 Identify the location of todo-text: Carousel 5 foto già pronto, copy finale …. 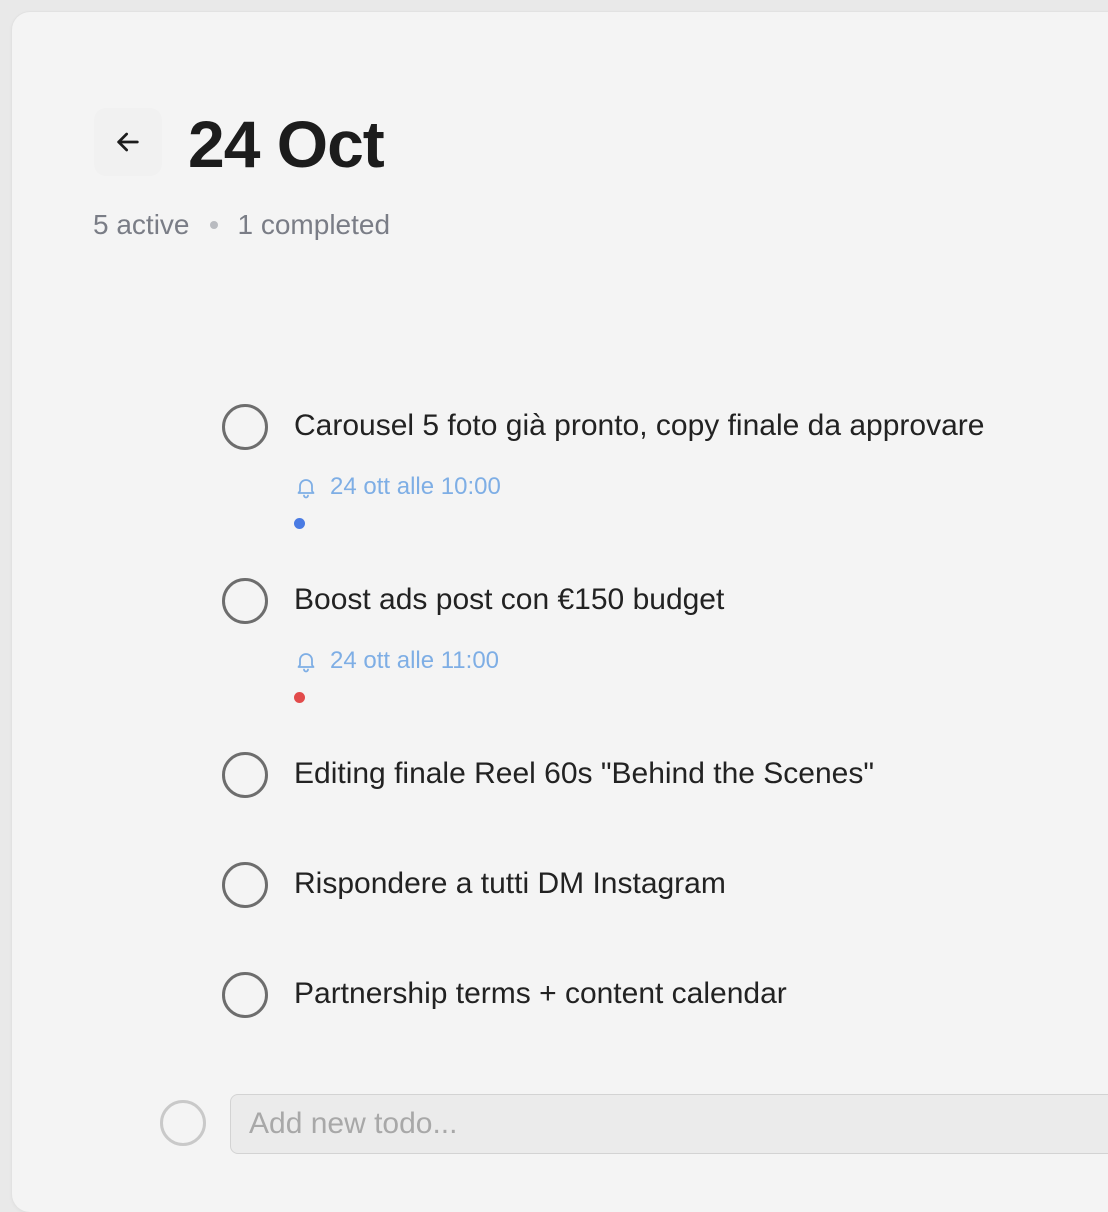
(639, 426).